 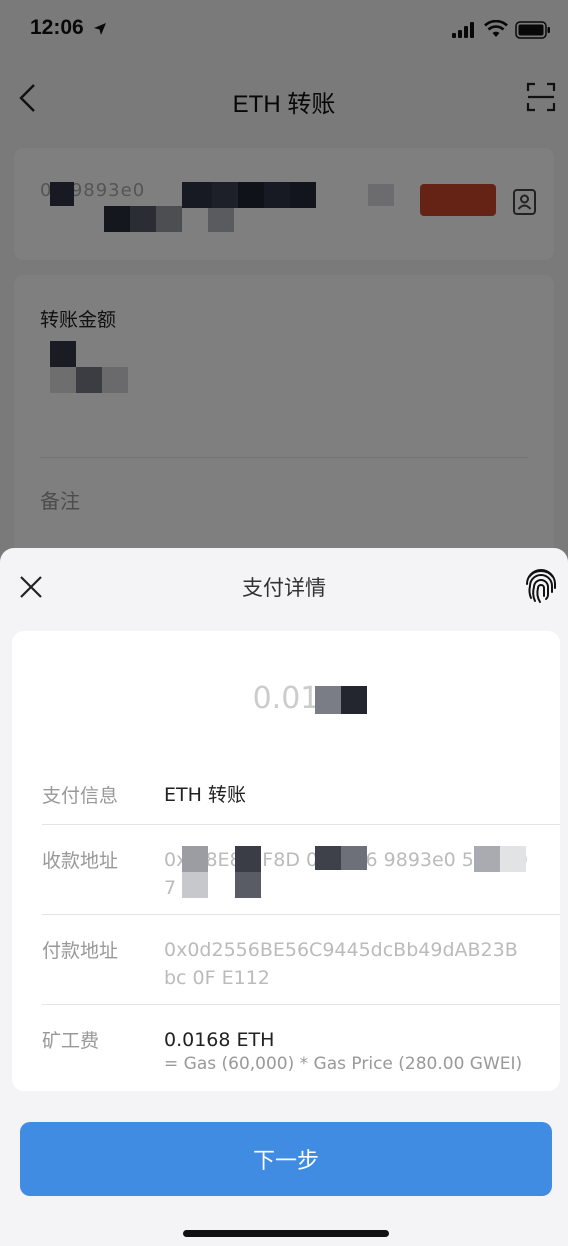 What do you see at coordinates (301, 801) in the screenshot?
I see `payment-info-row: 支付信息 ETH 转账` at bounding box center [301, 801].